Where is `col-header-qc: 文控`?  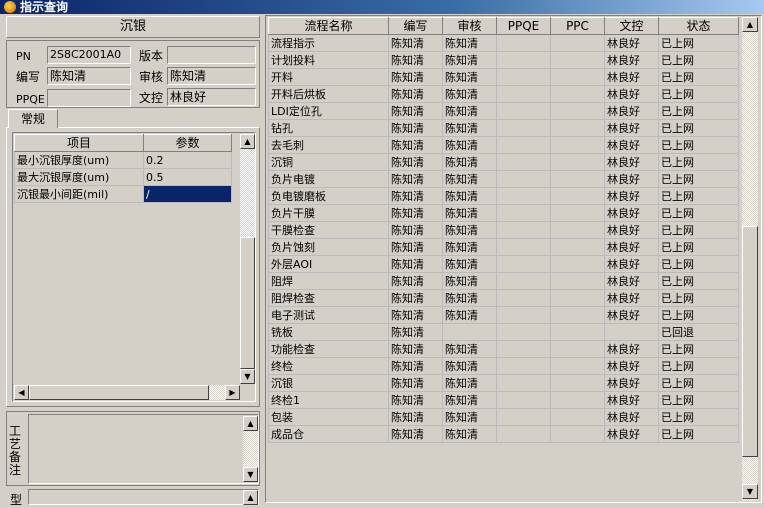 col-header-qc: 文控 is located at coordinates (631, 26).